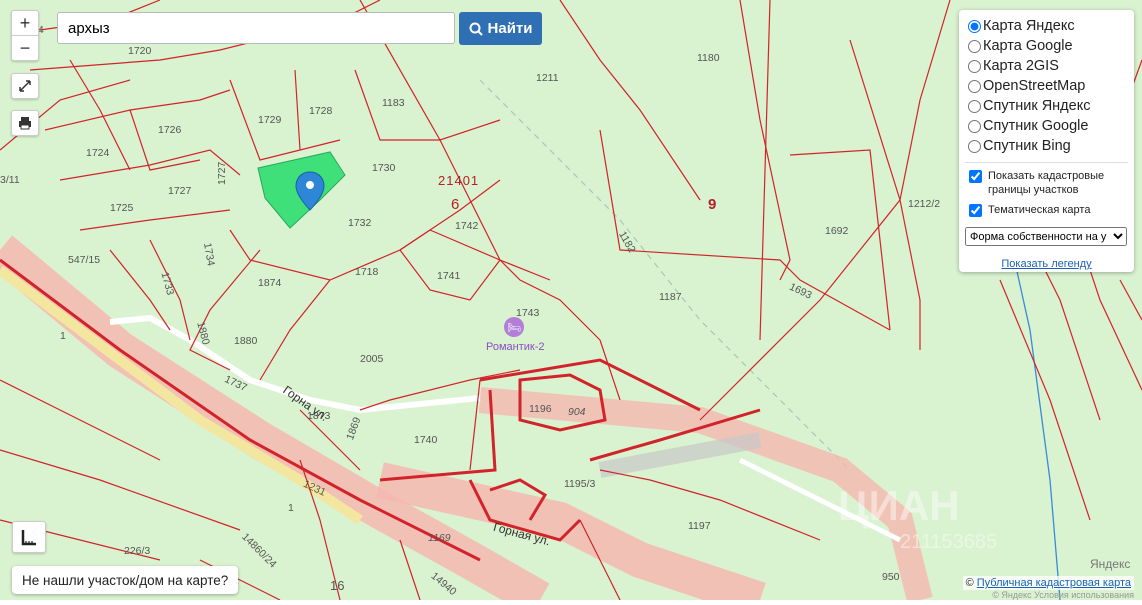 Image resolution: width=1142 pixels, height=605 pixels. Describe the element at coordinates (125, 580) in the screenshot. I see `not-found-button: Не нашли участок/дом на карте?` at that location.